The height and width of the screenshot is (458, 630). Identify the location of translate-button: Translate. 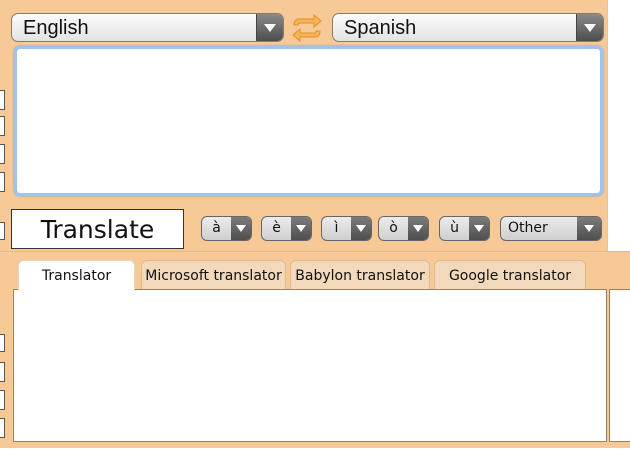
(97, 229).